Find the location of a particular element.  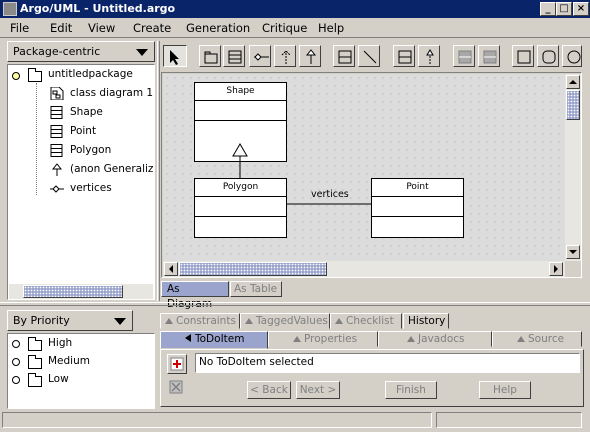

line-icon is located at coordinates (370, 57).